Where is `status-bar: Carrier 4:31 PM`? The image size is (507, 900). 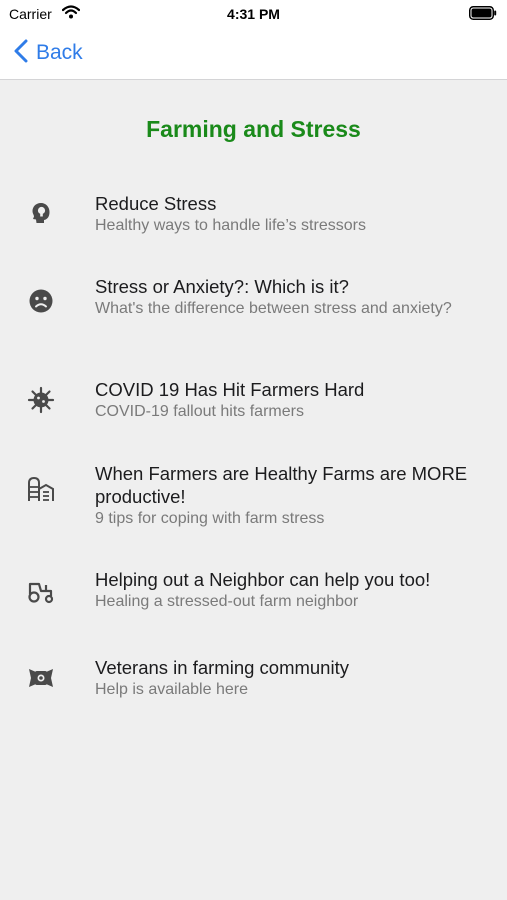 status-bar: Carrier 4:31 PM is located at coordinates (253, 14).